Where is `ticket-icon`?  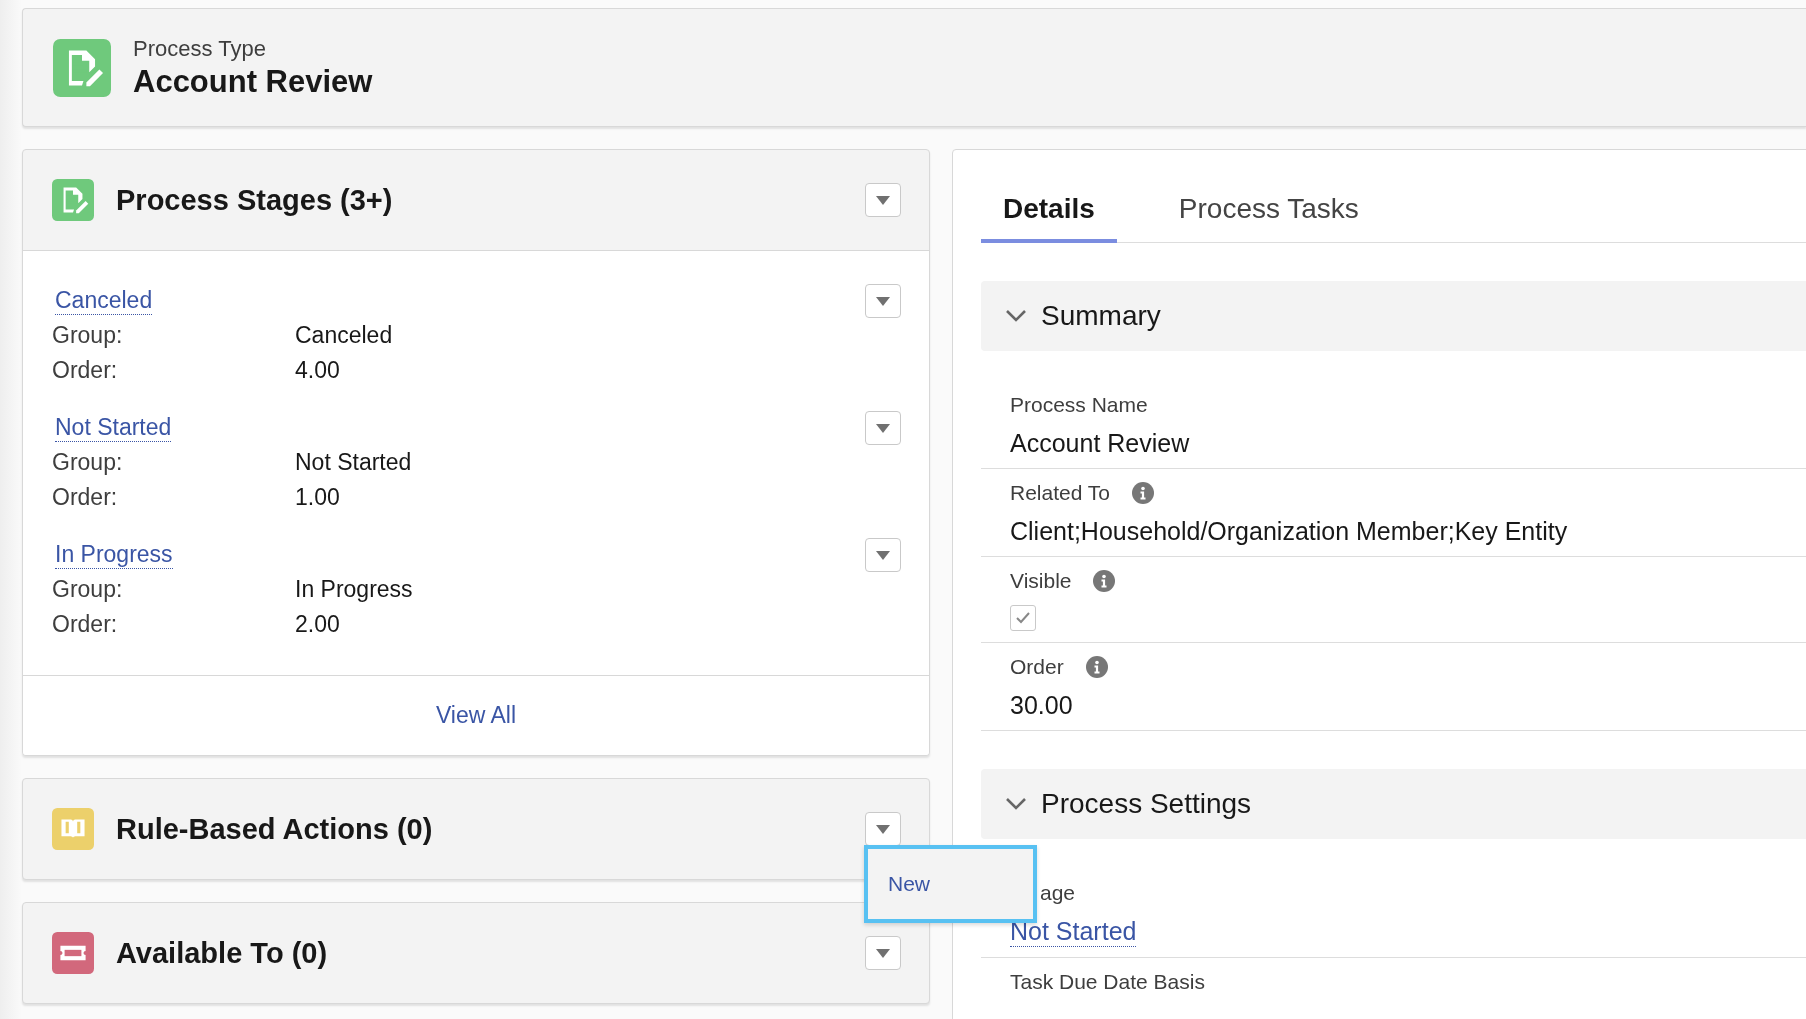 ticket-icon is located at coordinates (73, 953).